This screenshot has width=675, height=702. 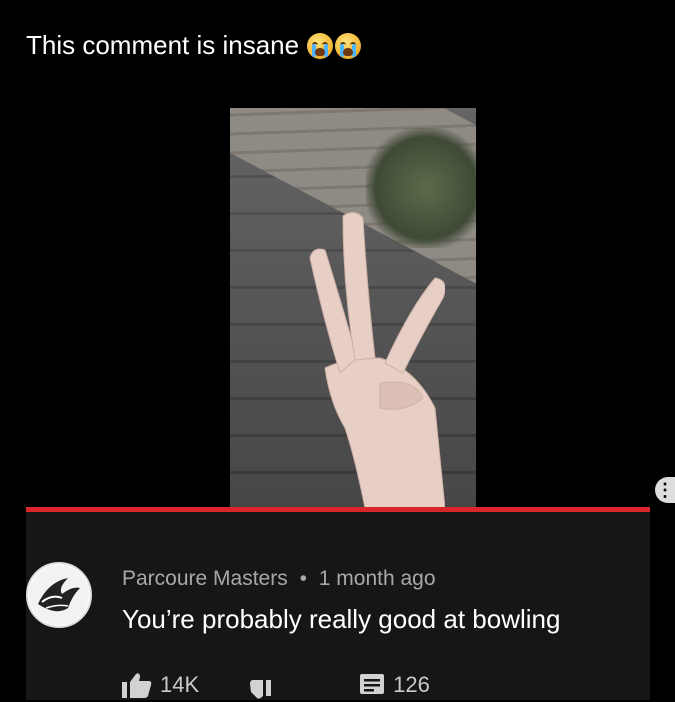 What do you see at coordinates (163, 45) in the screenshot?
I see `caption-text: This comment is insane` at bounding box center [163, 45].